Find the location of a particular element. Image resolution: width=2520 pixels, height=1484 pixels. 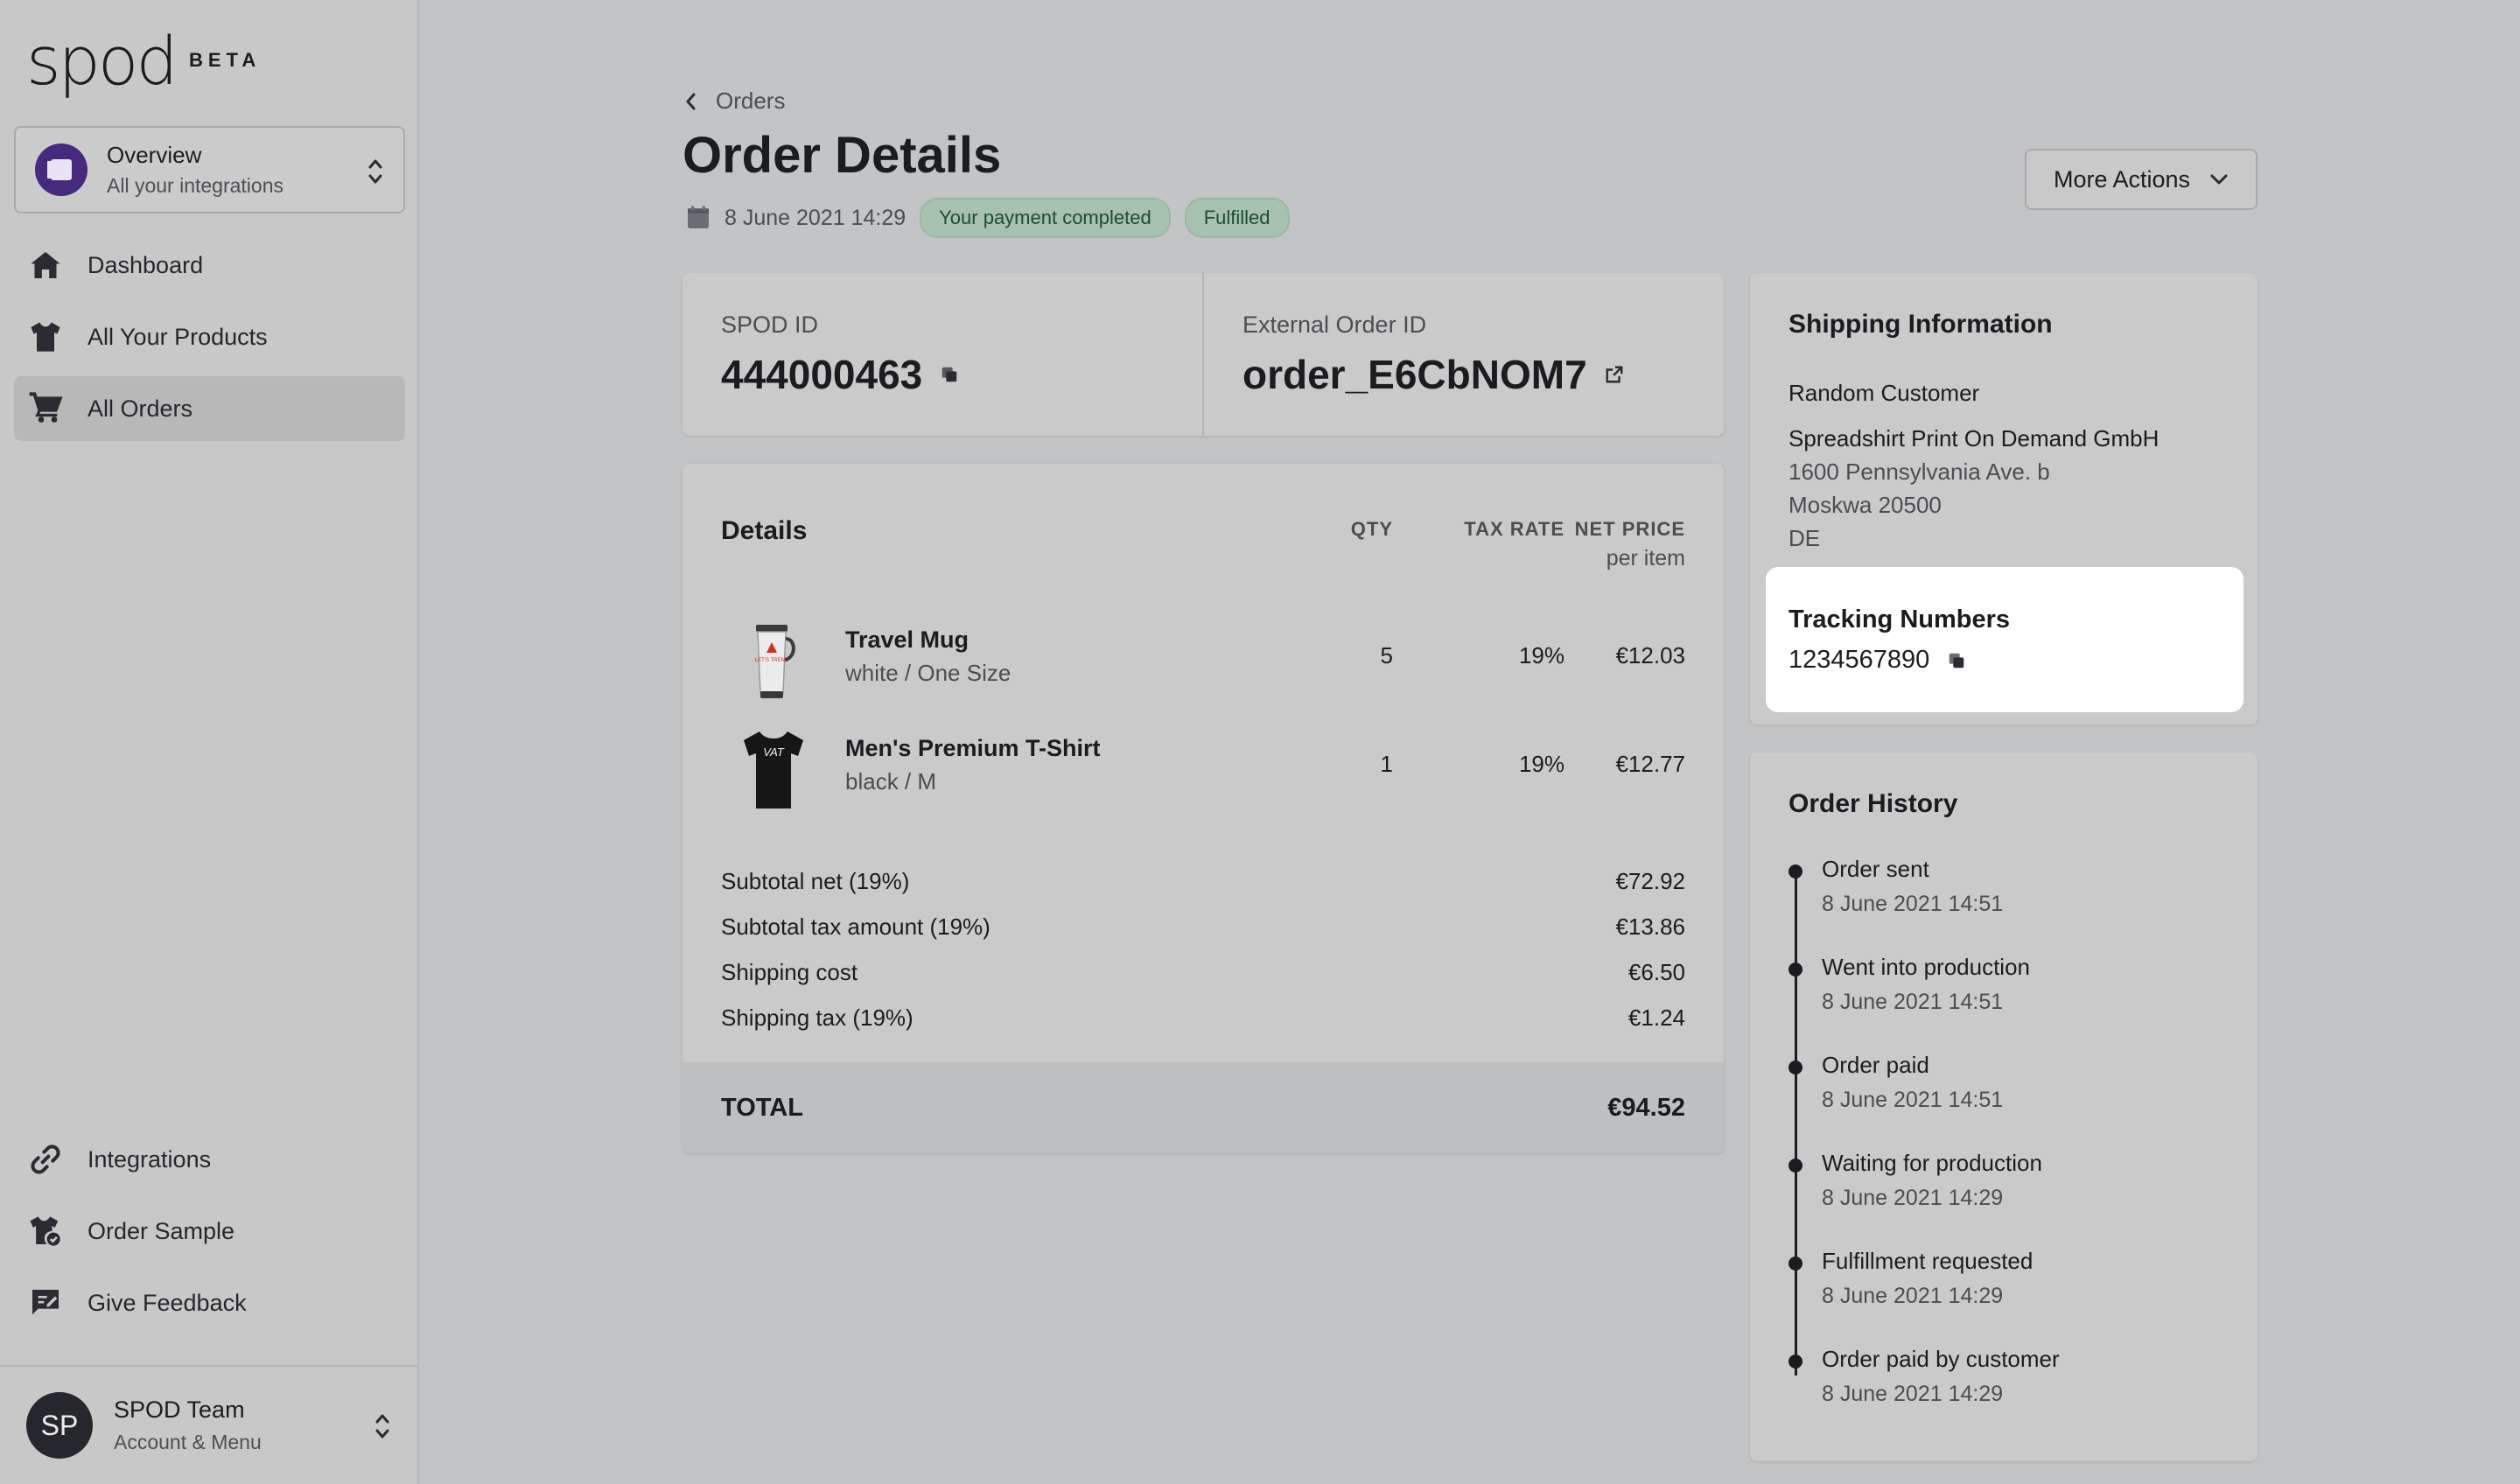

spod-id-value: 444000463 is located at coordinates (822, 374).